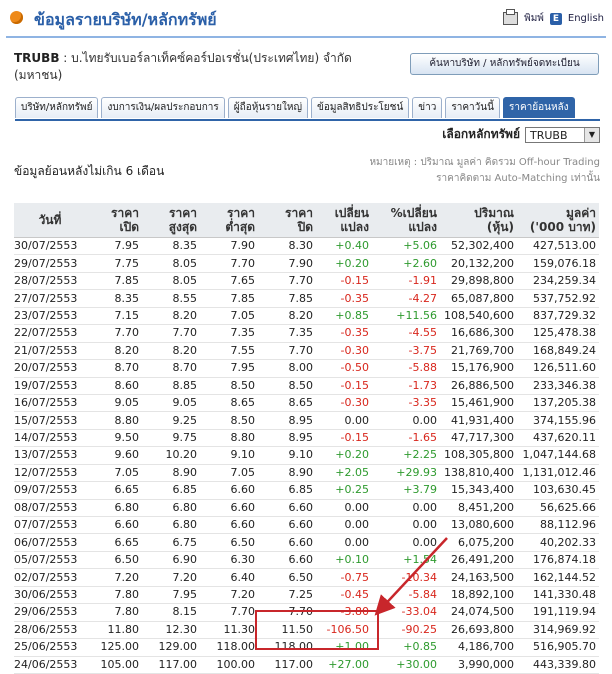 The image size is (612, 674). What do you see at coordinates (558, 386) in the screenshot?
I see `table-cell: 233,346.38` at bounding box center [558, 386].